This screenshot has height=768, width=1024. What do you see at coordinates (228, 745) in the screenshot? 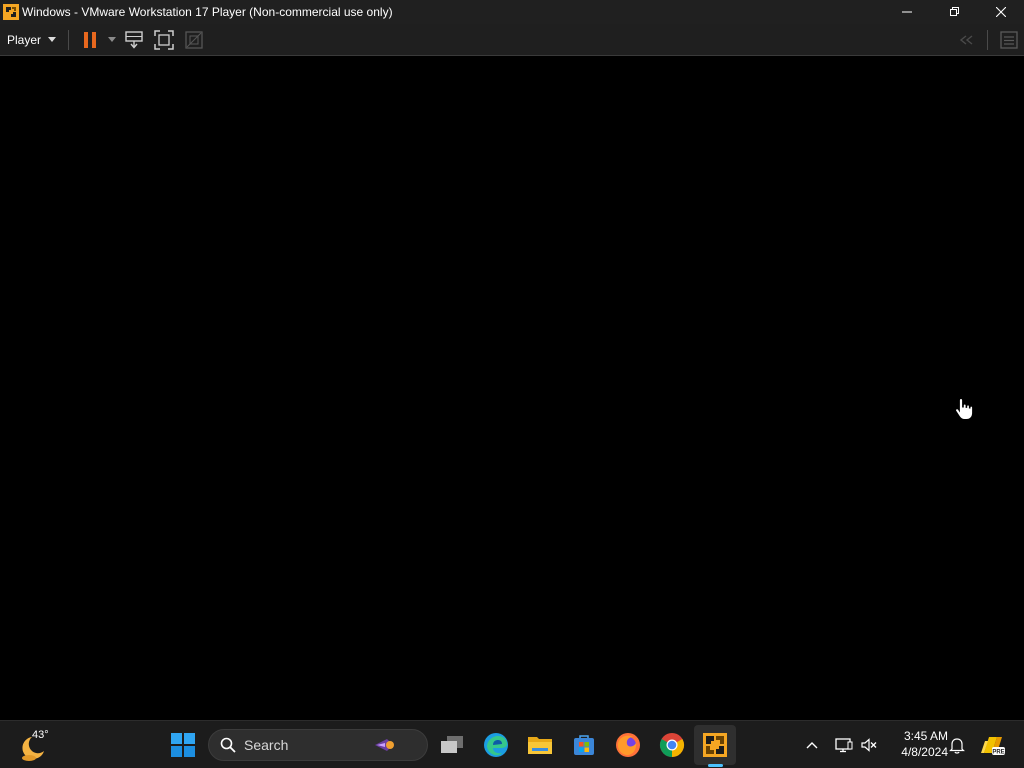
I see `search-icon` at bounding box center [228, 745].